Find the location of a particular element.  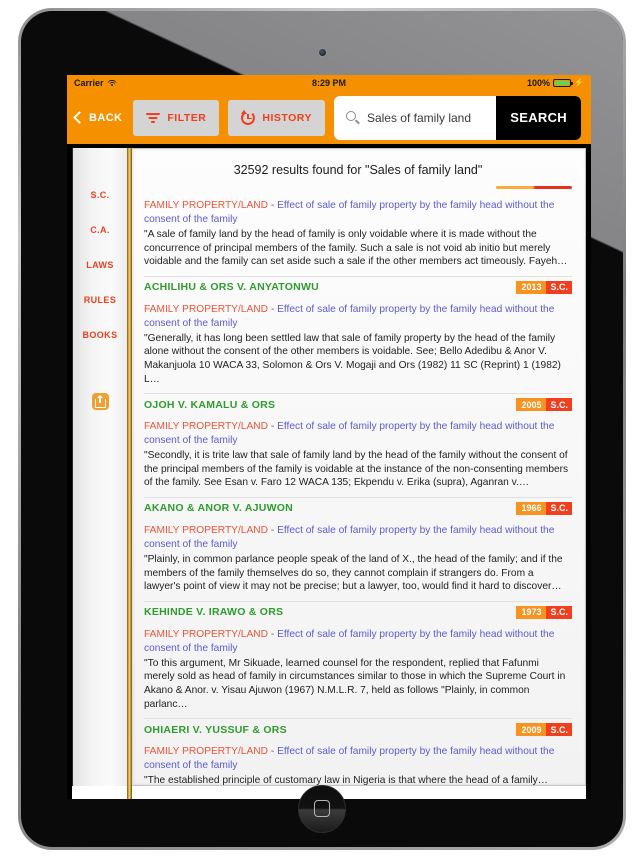

home-square-icon is located at coordinates (322, 808).